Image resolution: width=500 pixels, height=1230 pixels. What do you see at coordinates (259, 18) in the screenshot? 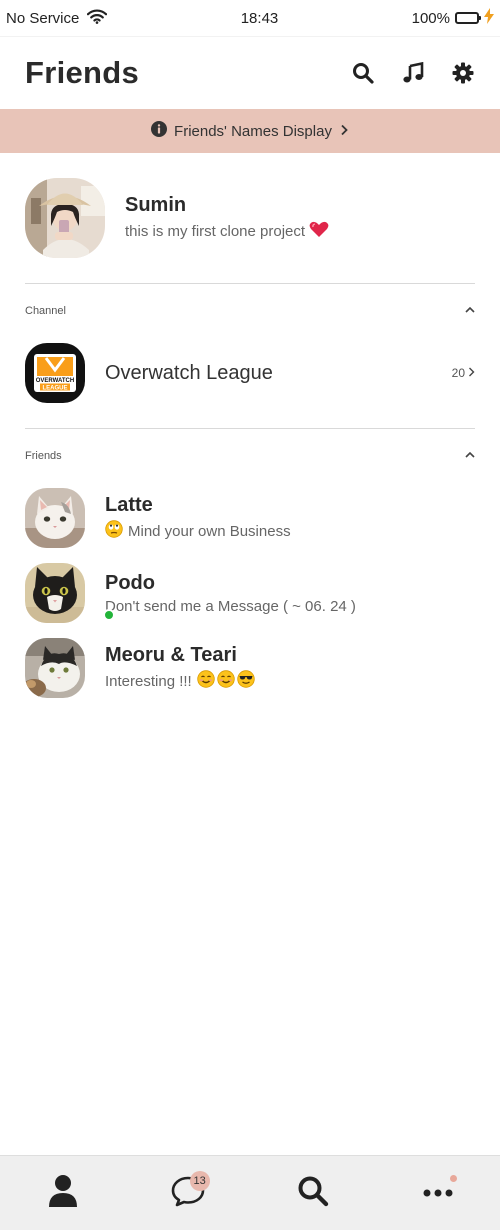
I see `clock: 18:43` at bounding box center [259, 18].